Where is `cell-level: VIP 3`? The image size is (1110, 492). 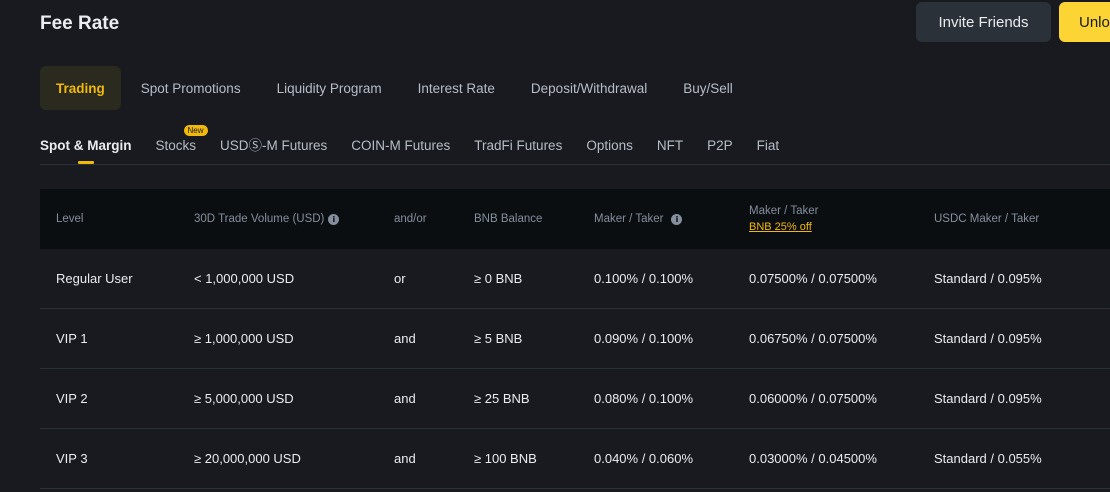
cell-level: VIP 3 is located at coordinates (72, 458).